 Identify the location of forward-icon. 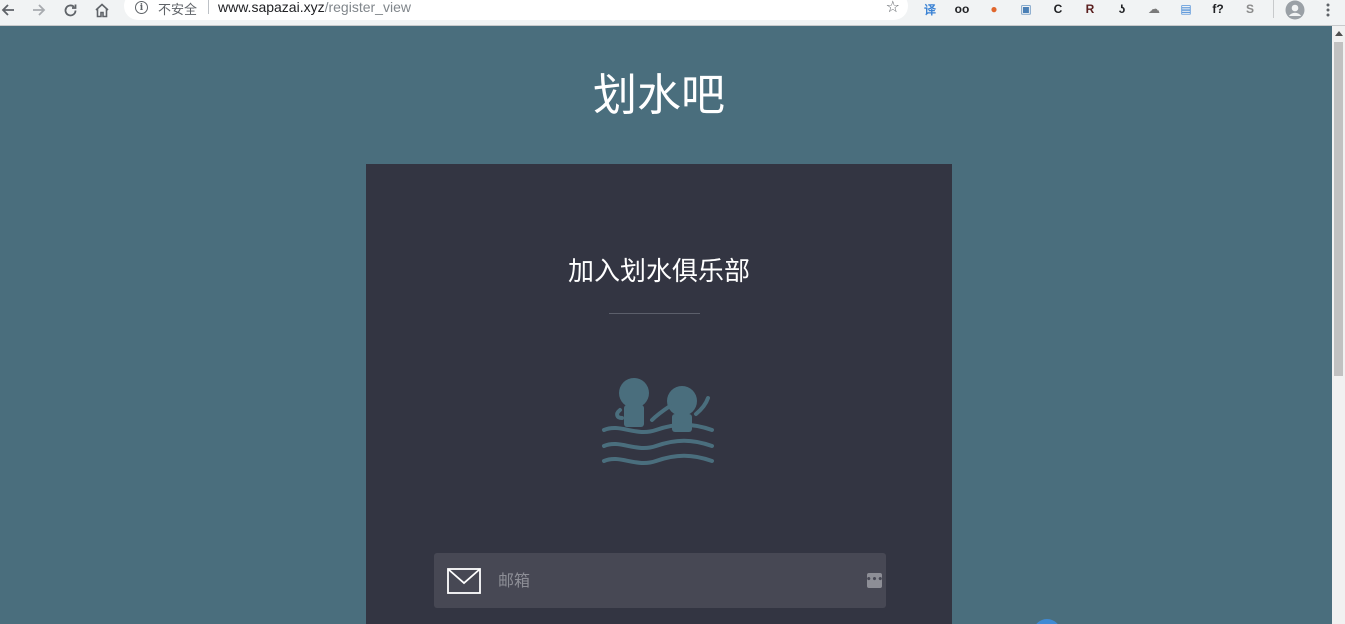
(39, 10).